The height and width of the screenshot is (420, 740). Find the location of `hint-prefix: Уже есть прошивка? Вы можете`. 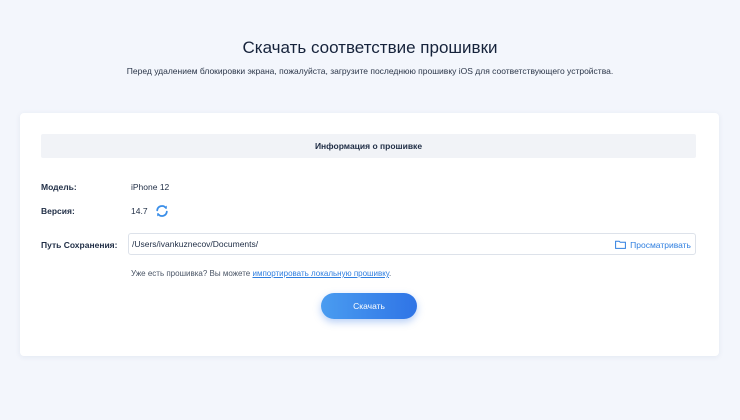

hint-prefix: Уже есть прошивка? Вы можете is located at coordinates (192, 273).